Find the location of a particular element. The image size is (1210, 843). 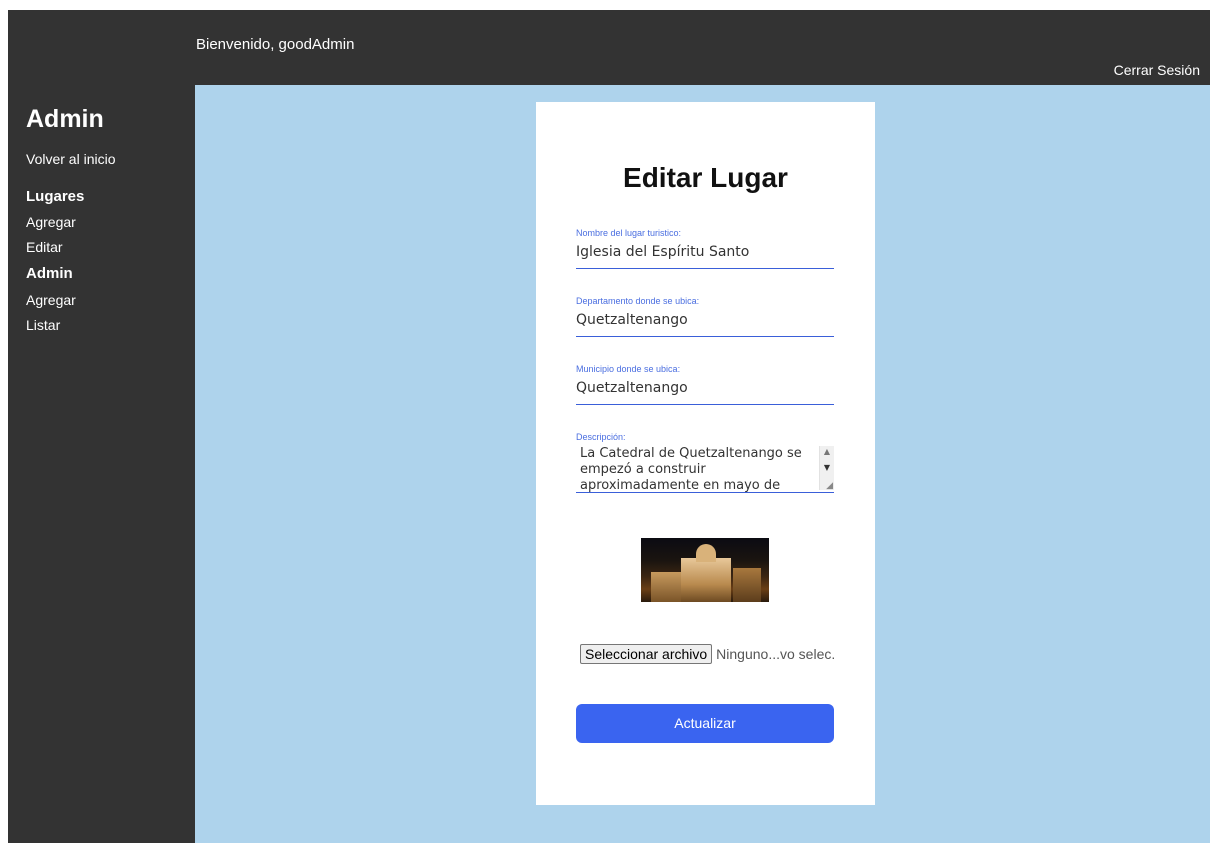

logout-link: Cerrar Sesión is located at coordinates (1157, 70).